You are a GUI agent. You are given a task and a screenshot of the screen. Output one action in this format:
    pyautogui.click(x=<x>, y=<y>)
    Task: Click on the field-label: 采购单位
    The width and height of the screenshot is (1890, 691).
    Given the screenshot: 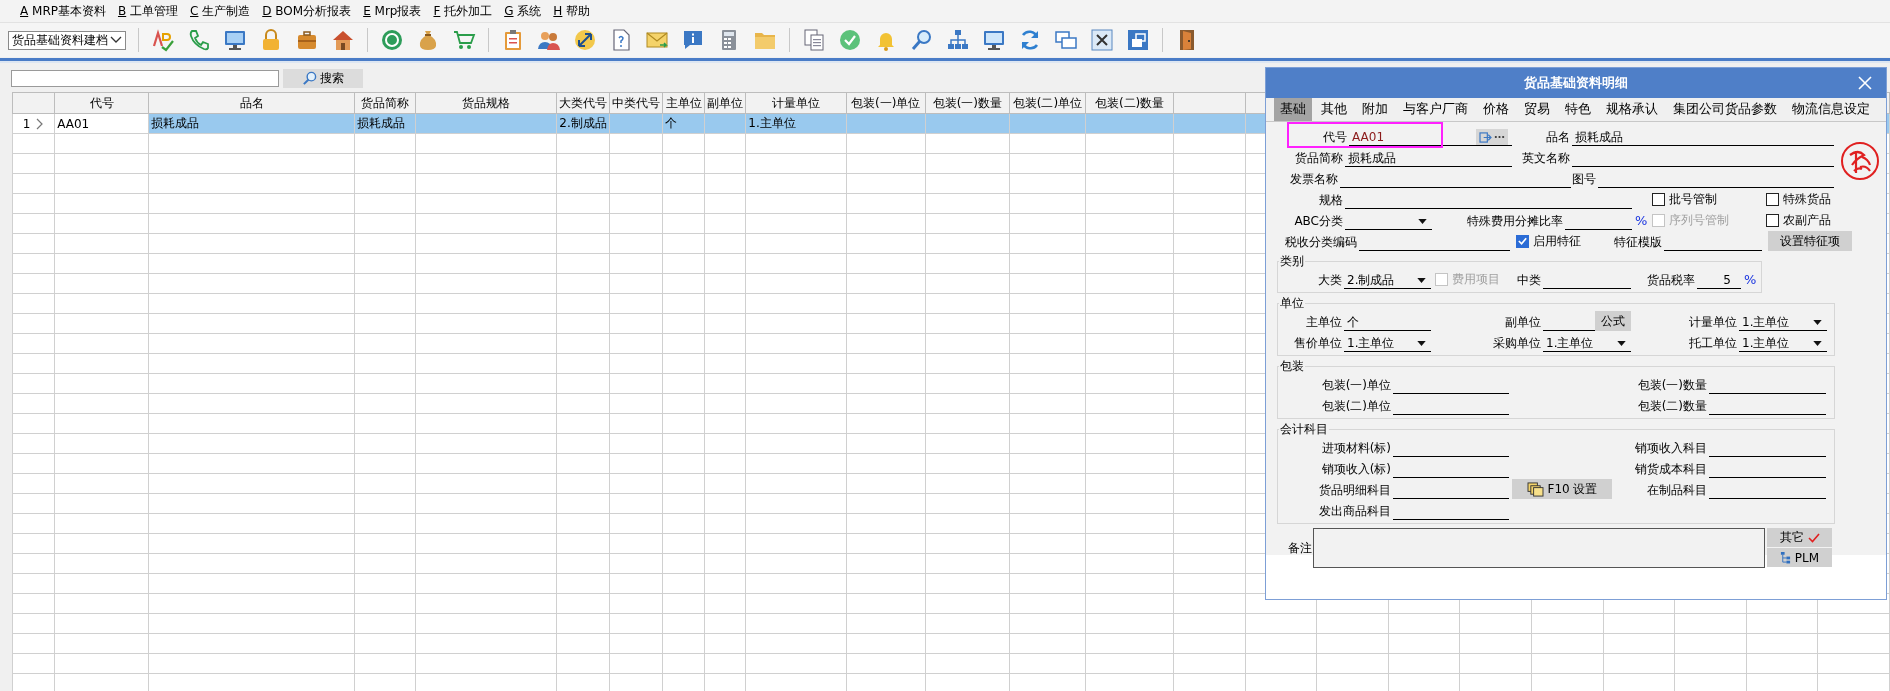 What is the action you would take?
    pyautogui.click(x=1517, y=343)
    